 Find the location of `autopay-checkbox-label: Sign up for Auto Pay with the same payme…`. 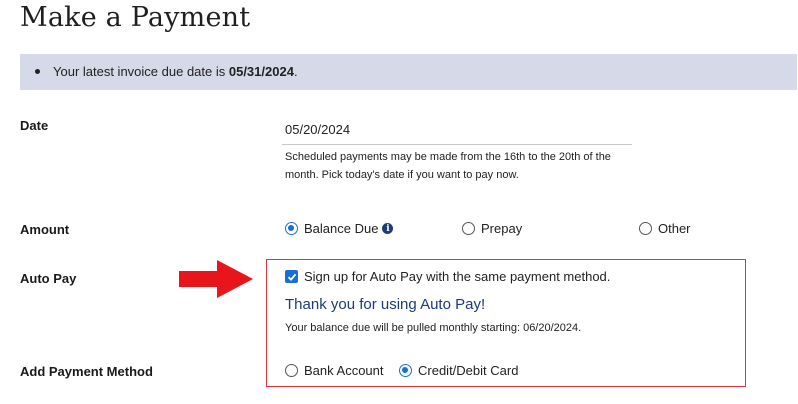

autopay-checkbox-label: Sign up for Auto Pay with the same payme… is located at coordinates (457, 276).